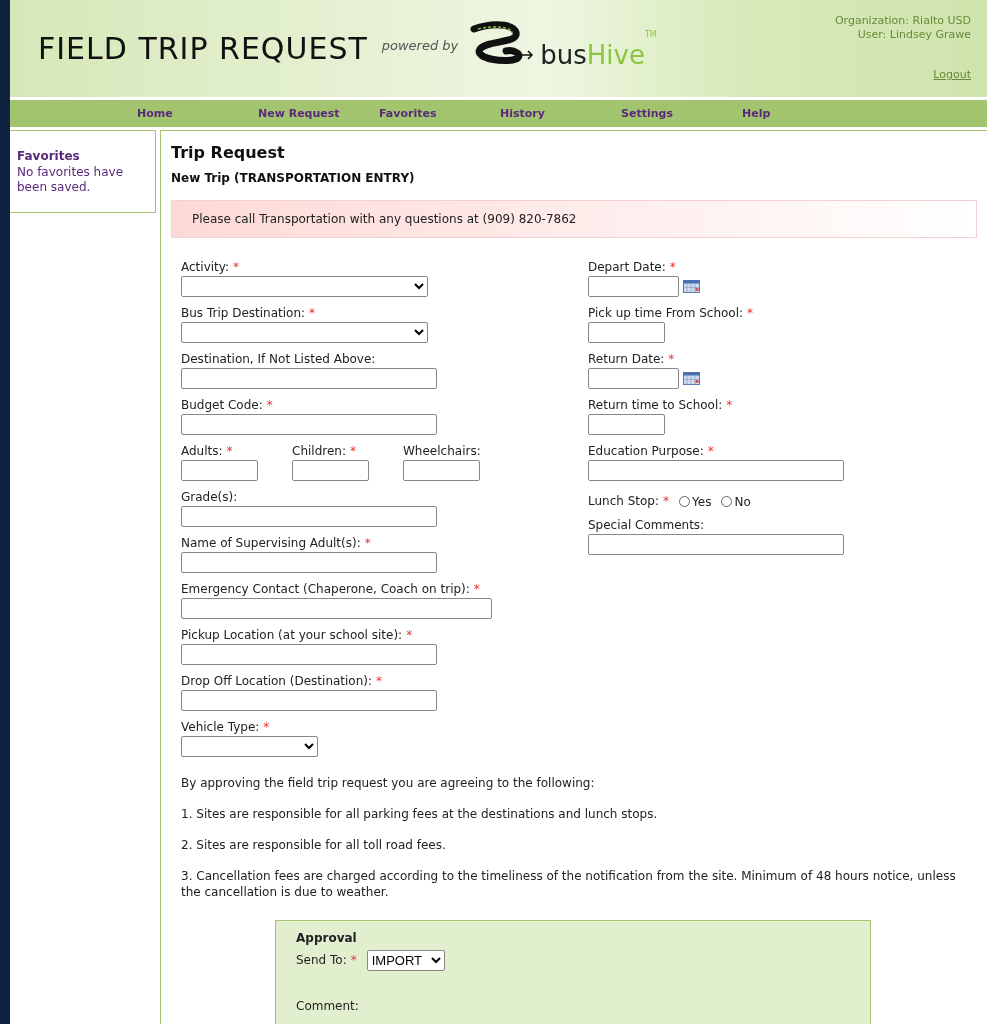  Describe the element at coordinates (293, 178) in the screenshot. I see `page-subtitle: New Trip (TRANSPORTATION ENTRY)` at that location.